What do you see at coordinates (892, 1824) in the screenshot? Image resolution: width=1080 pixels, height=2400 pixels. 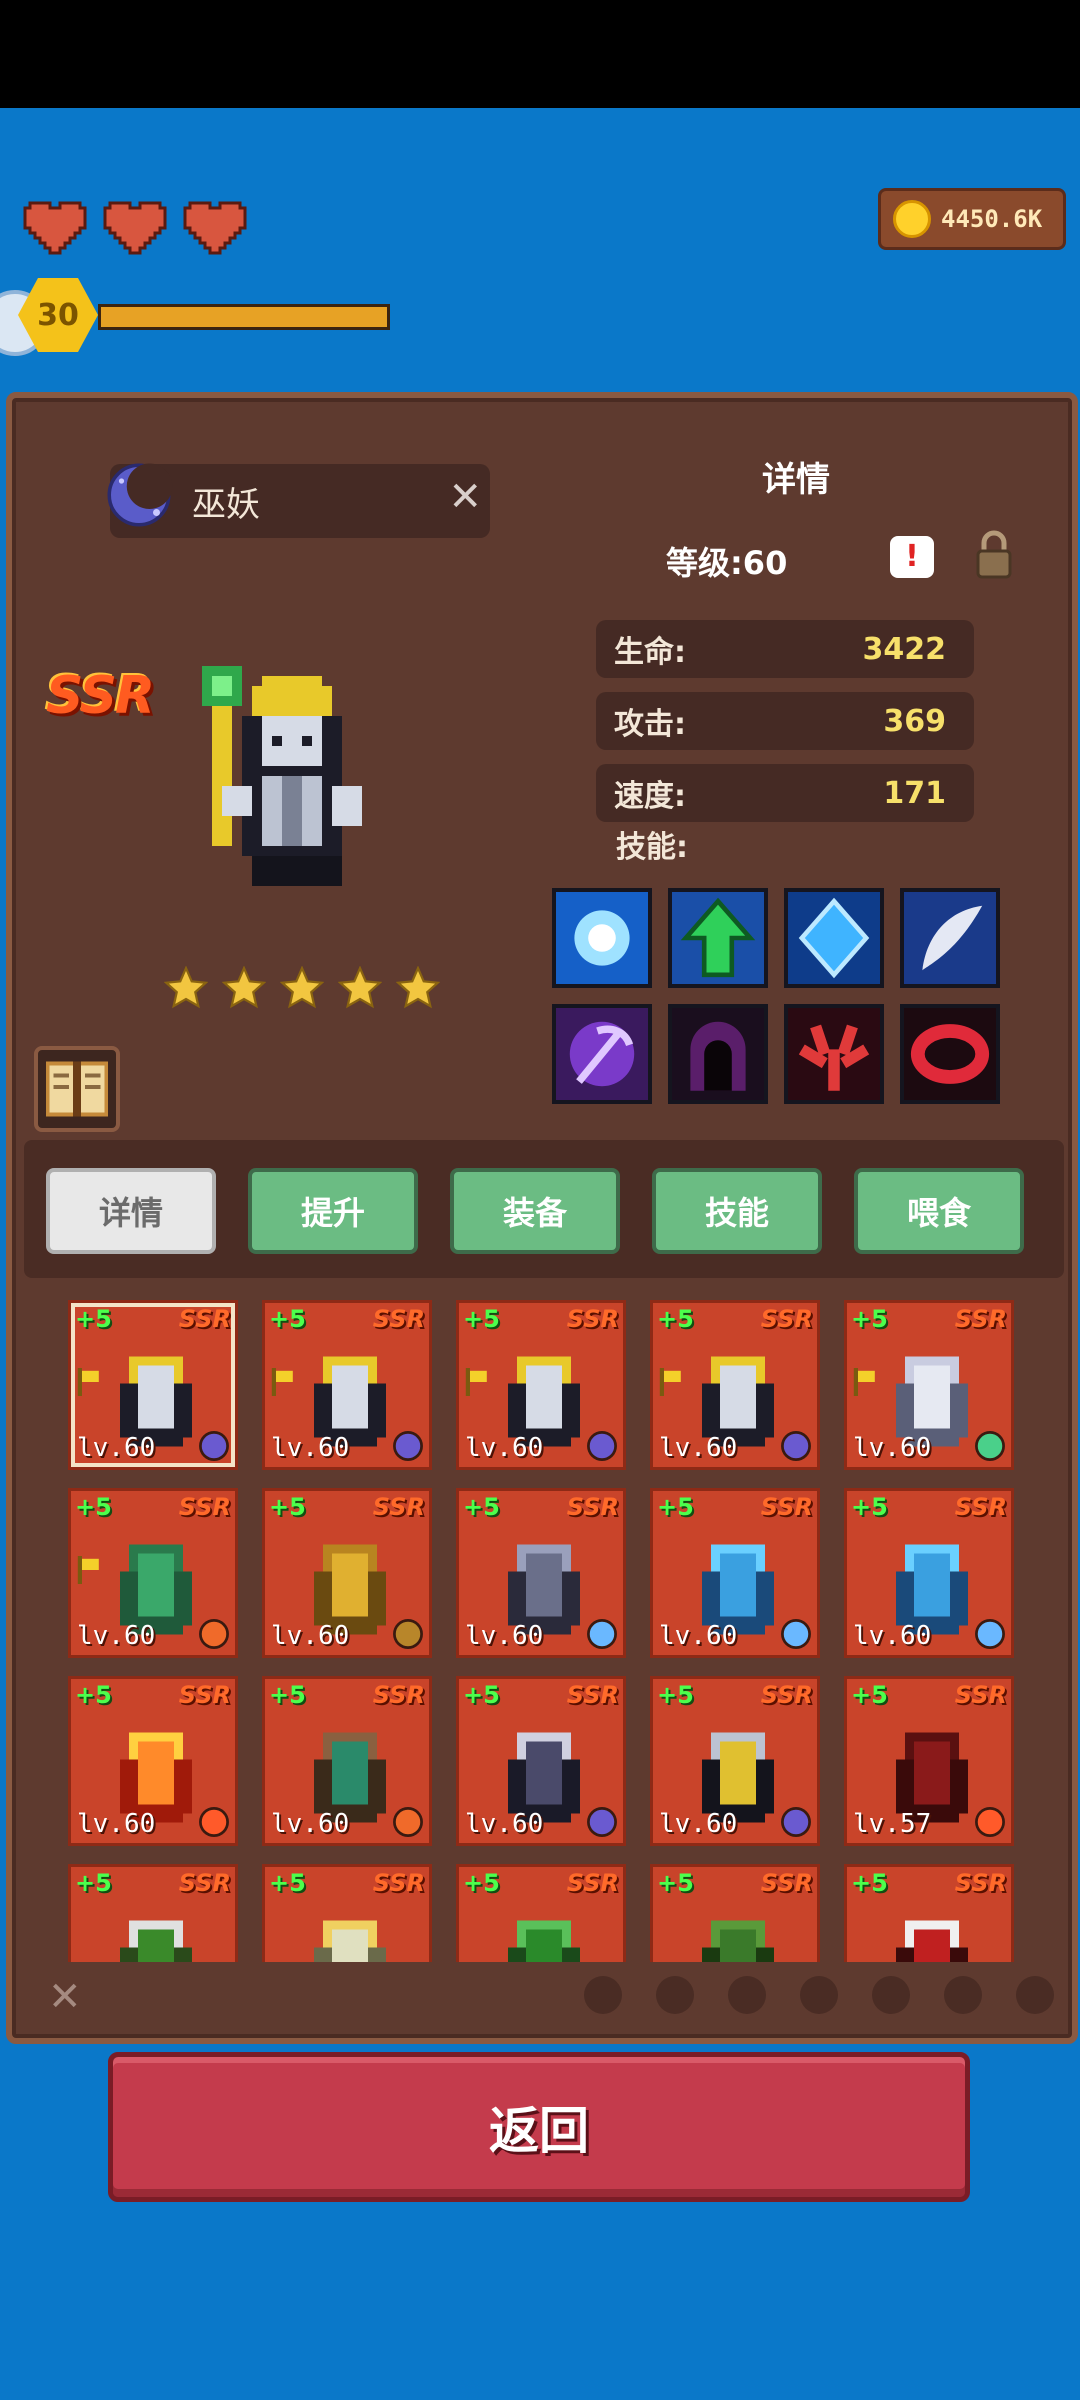 I see `card-level: lv.57` at bounding box center [892, 1824].